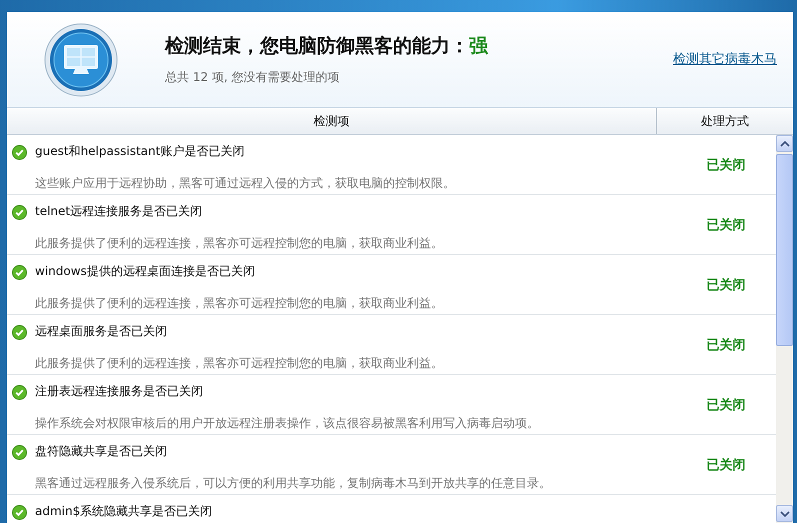  What do you see at coordinates (725, 59) in the screenshot?
I see `scan-other-link: 检测其它病毒木马` at bounding box center [725, 59].